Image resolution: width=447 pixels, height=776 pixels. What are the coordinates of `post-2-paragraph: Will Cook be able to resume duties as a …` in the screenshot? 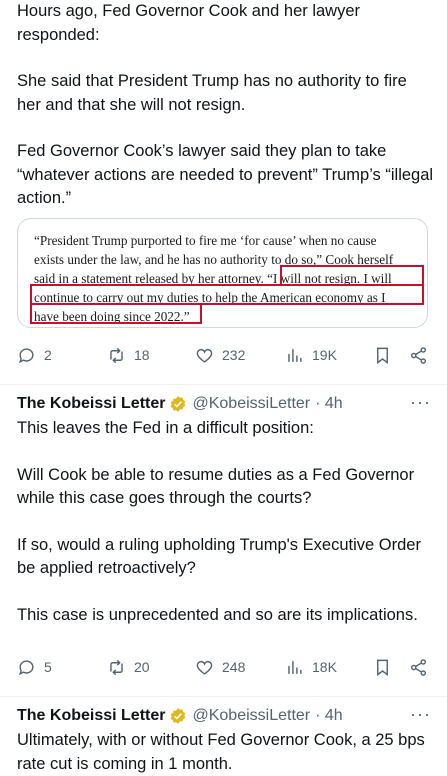 It's located at (216, 486).